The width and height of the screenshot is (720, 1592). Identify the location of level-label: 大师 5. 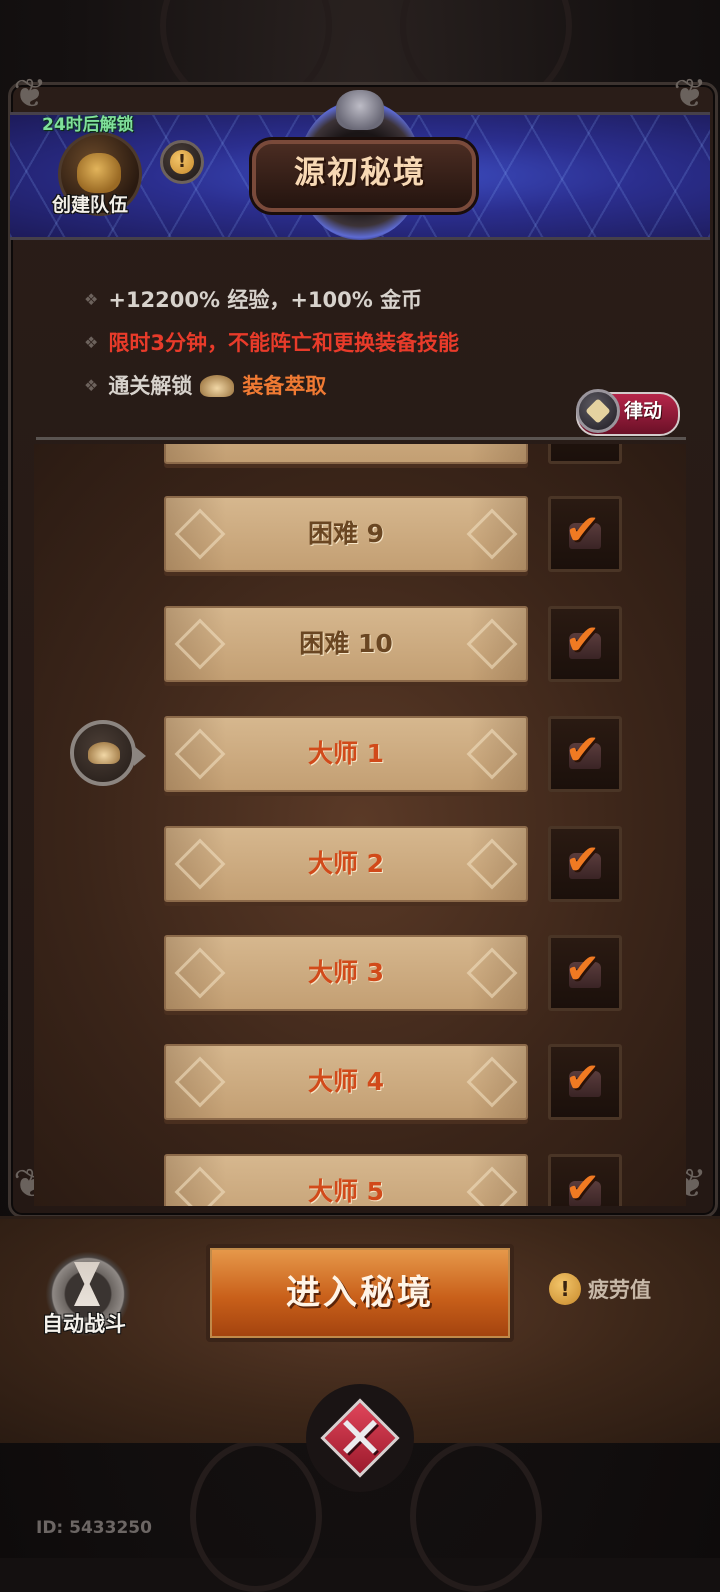
(346, 1191).